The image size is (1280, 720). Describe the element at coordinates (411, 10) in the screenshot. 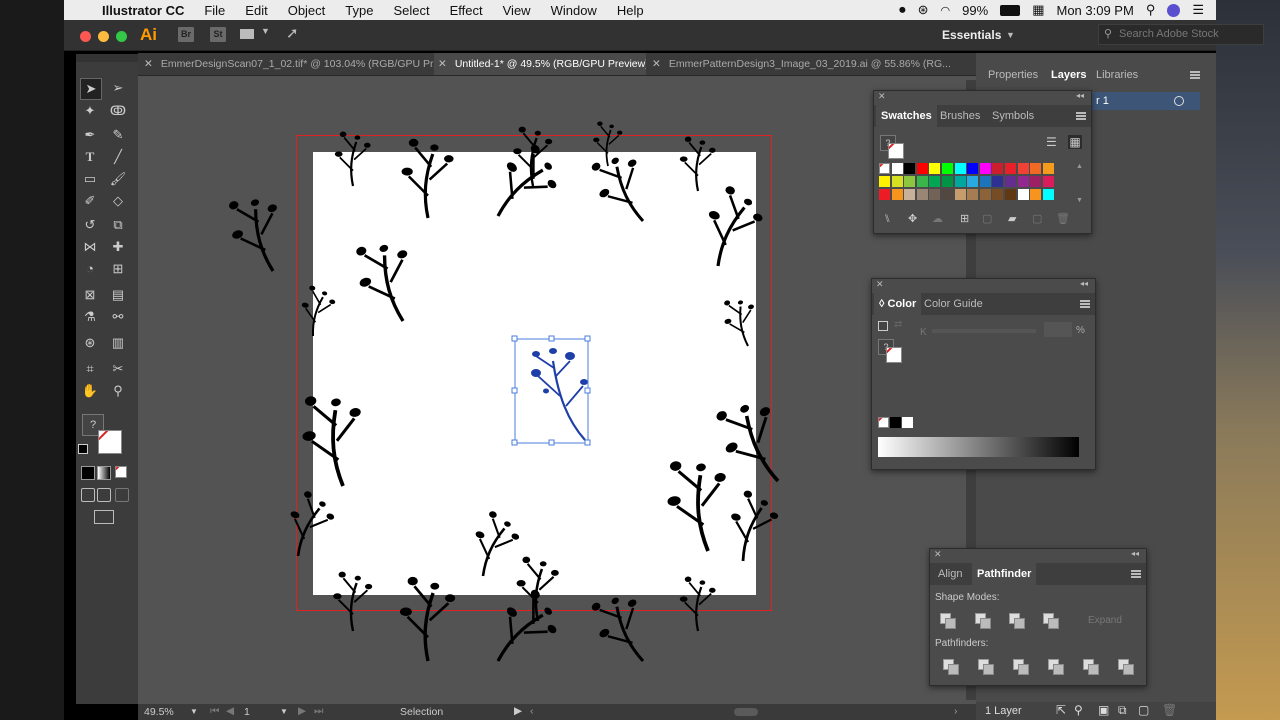

I see `menu-select: Select` at that location.